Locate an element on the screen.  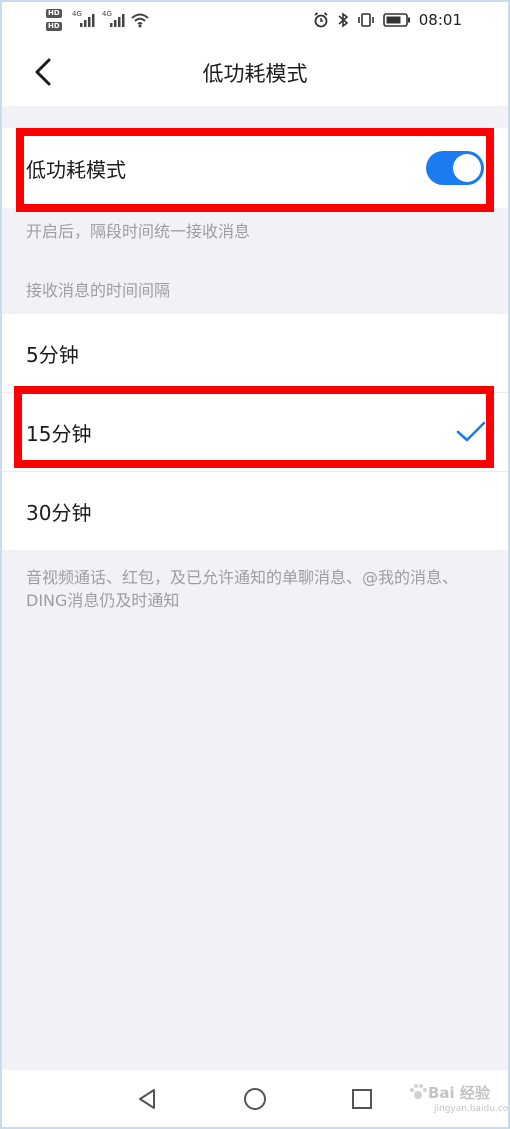
triangle-back-icon is located at coordinates (147, 1099).